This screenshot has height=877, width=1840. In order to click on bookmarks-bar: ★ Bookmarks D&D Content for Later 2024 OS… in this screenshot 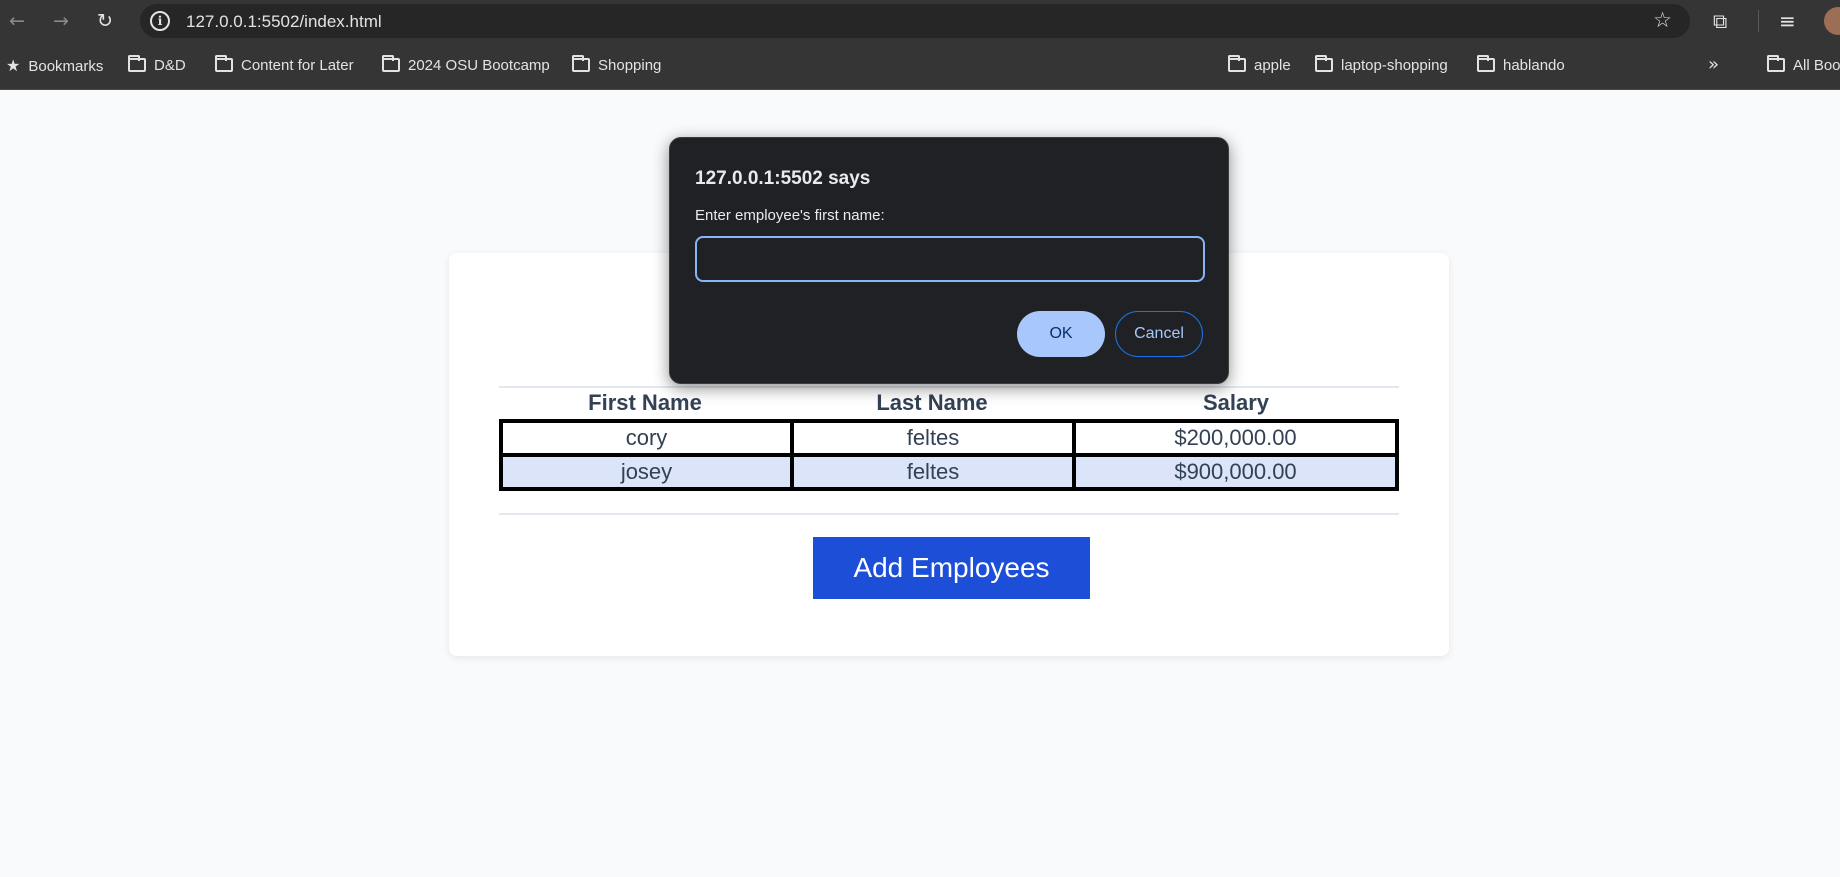, I will do `click(920, 66)`.